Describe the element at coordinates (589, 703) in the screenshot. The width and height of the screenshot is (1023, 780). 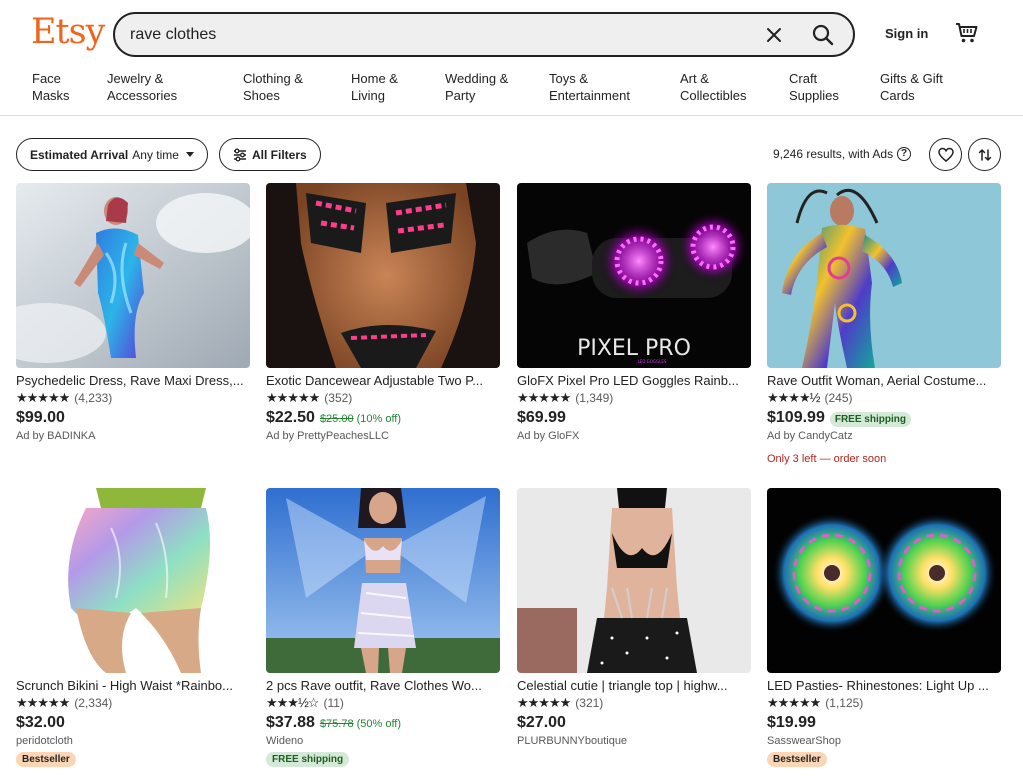
I see `review-count: (321)` at that location.